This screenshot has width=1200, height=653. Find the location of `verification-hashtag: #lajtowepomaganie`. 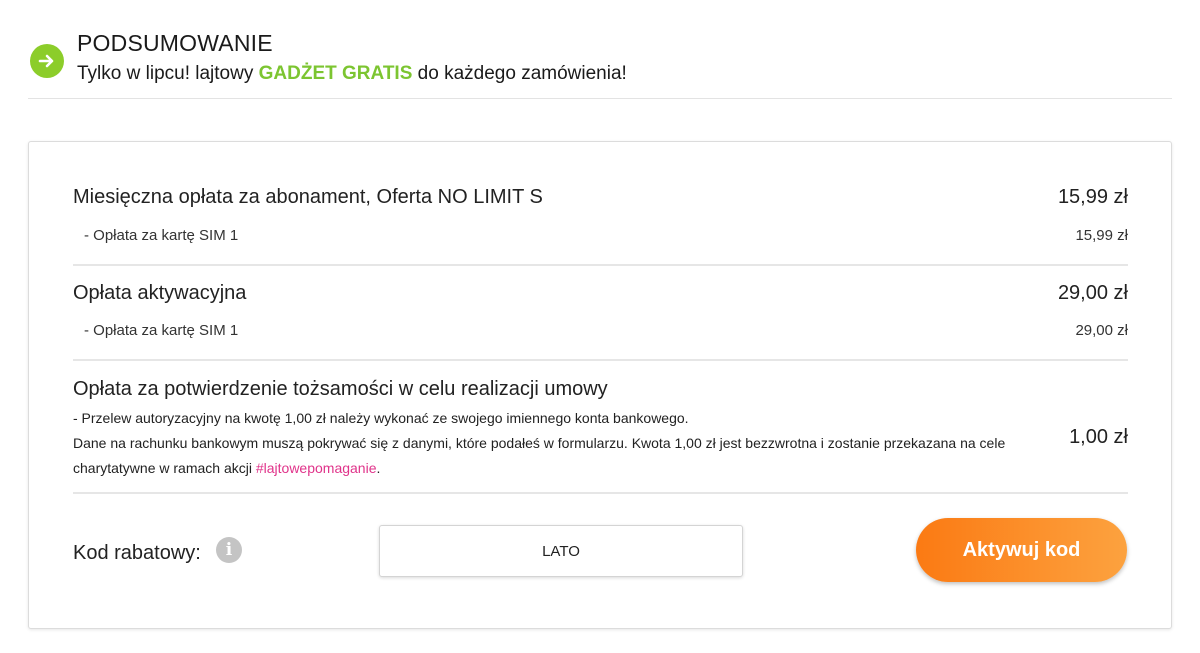

verification-hashtag: #lajtowepomaganie is located at coordinates (316, 468).